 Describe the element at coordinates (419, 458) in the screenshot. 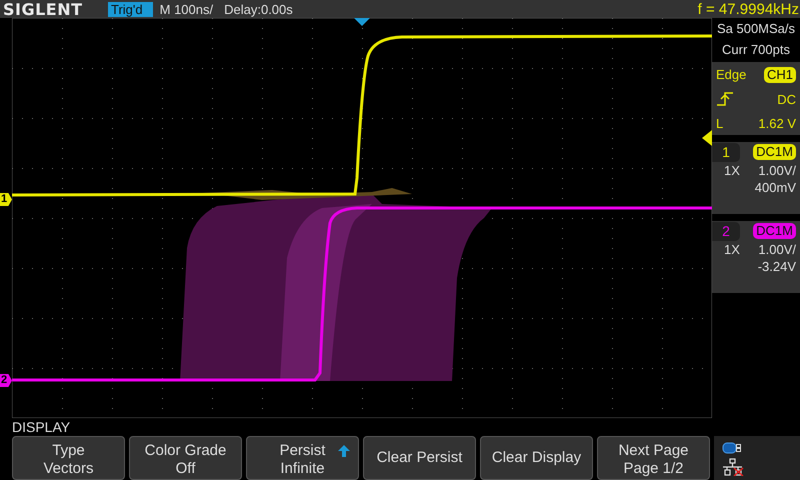

I see `softkey-button: Clear Persist` at that location.